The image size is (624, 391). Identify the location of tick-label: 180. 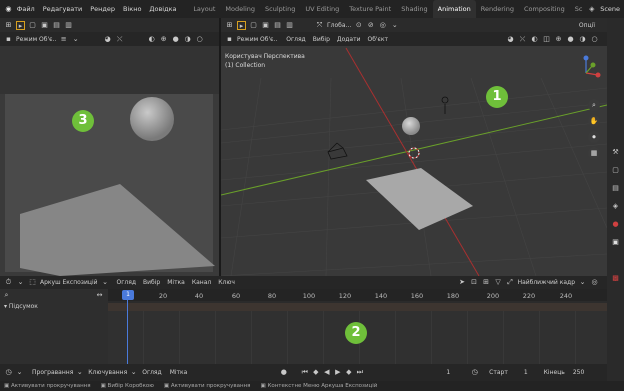
(453, 296).